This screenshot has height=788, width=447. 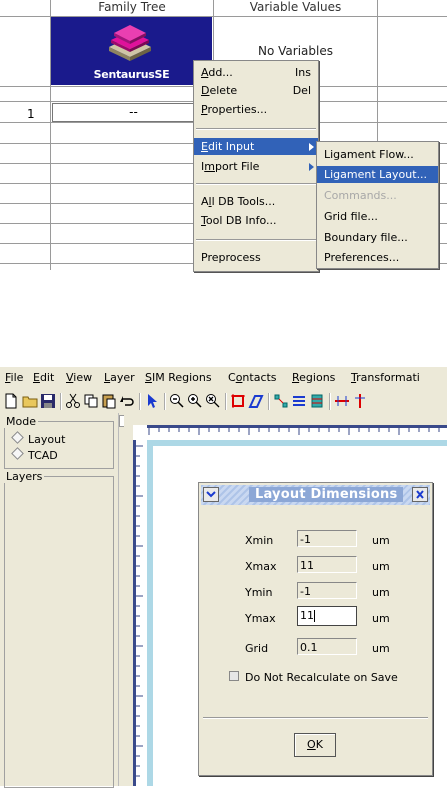 I want to click on new-file-icon, so click(x=11, y=401).